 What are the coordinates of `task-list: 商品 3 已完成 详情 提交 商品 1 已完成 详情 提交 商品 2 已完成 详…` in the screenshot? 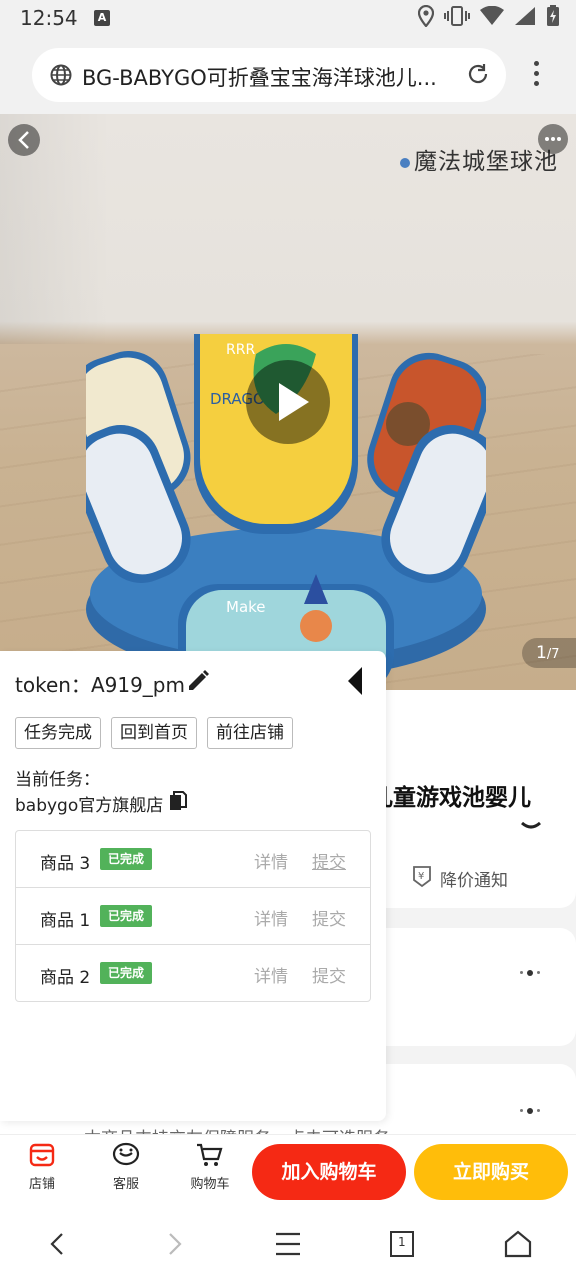 It's located at (193, 916).